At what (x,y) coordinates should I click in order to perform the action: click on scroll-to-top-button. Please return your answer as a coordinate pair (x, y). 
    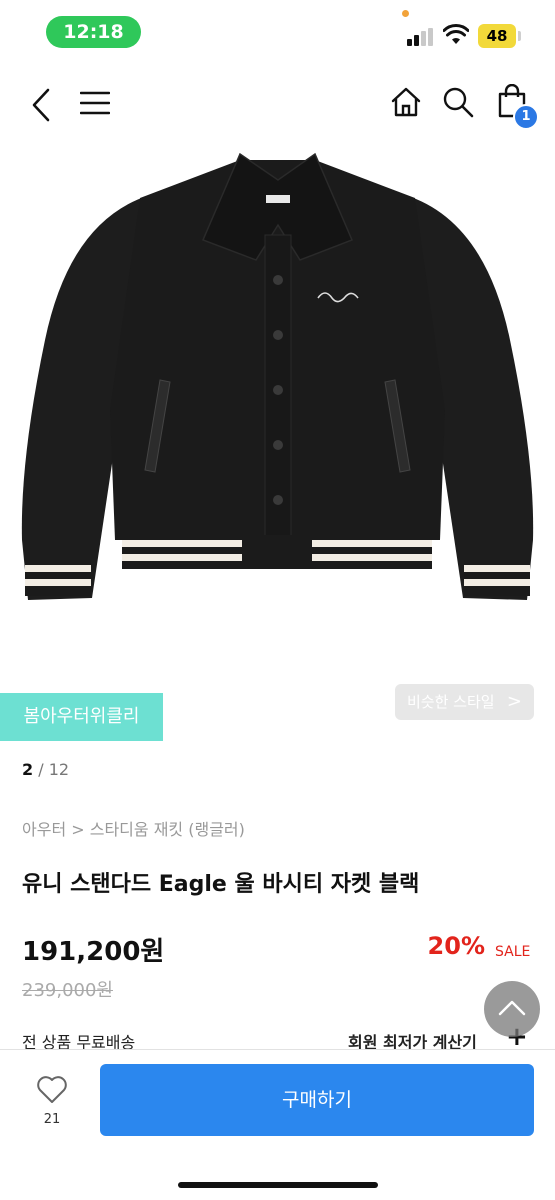
    Looking at the image, I should click on (512, 1009).